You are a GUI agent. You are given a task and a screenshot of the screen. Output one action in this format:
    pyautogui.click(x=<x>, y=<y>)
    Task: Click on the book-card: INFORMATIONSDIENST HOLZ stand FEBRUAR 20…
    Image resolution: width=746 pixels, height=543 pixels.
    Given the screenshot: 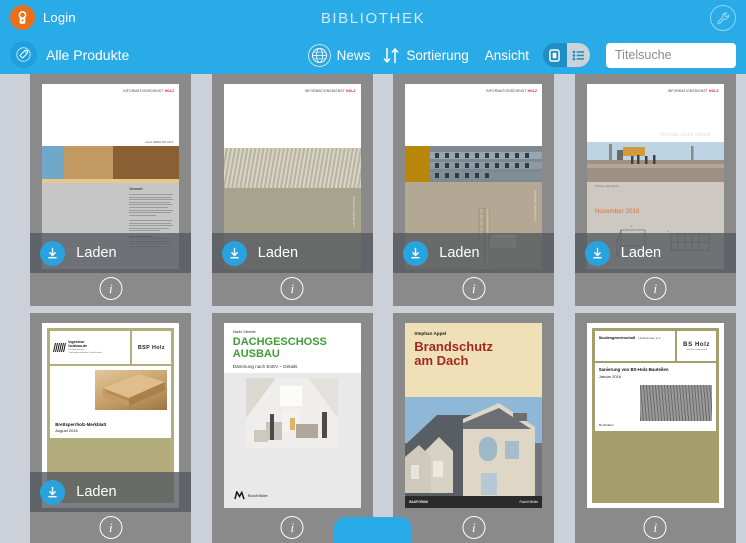 What is the action you would take?
    pyautogui.click(x=111, y=190)
    